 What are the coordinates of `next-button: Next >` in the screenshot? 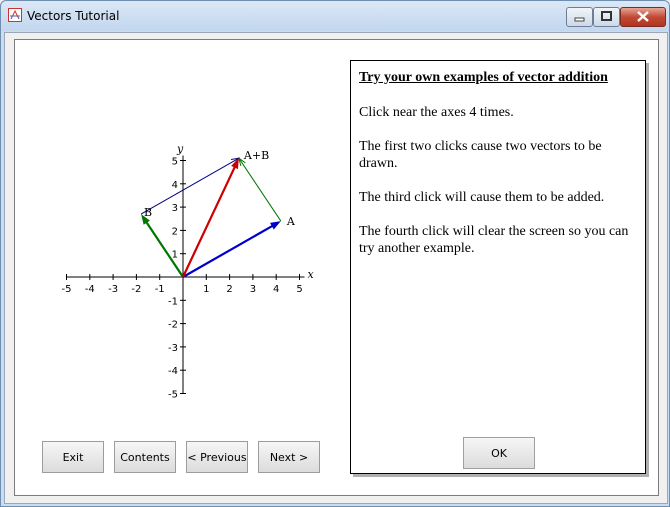 It's located at (289, 457).